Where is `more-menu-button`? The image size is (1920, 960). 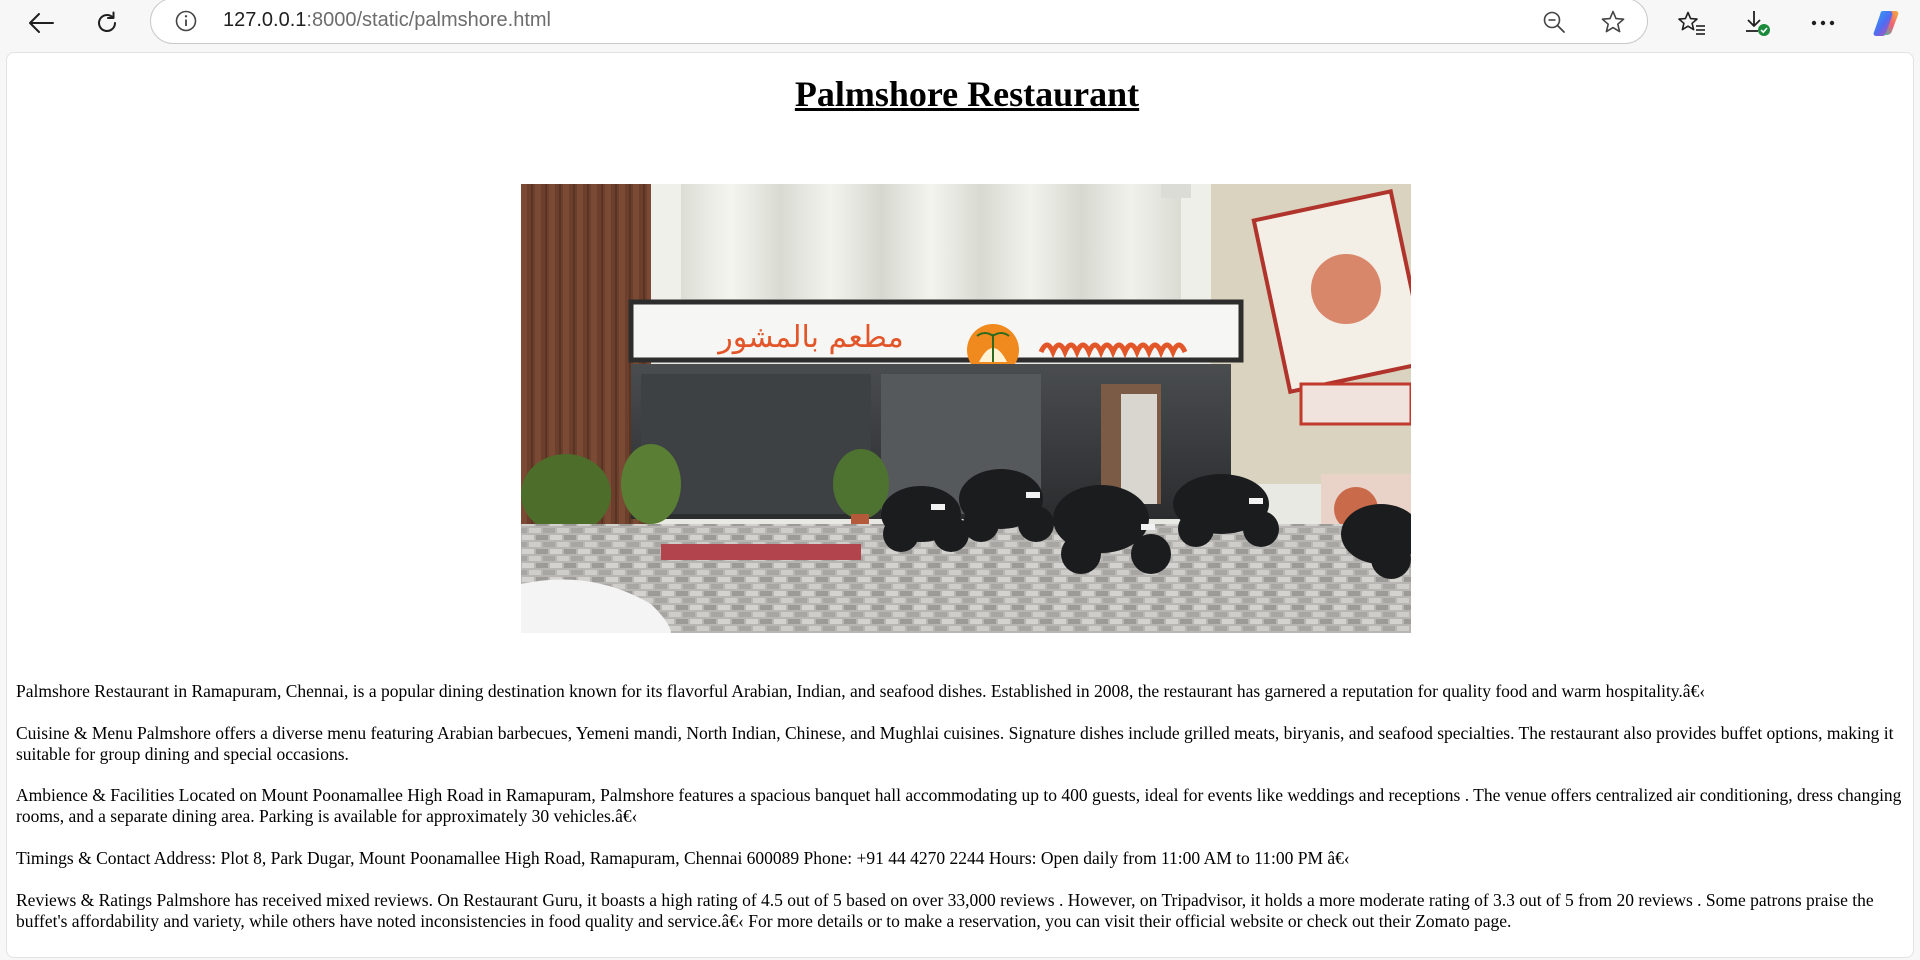 more-menu-button is located at coordinates (1823, 23).